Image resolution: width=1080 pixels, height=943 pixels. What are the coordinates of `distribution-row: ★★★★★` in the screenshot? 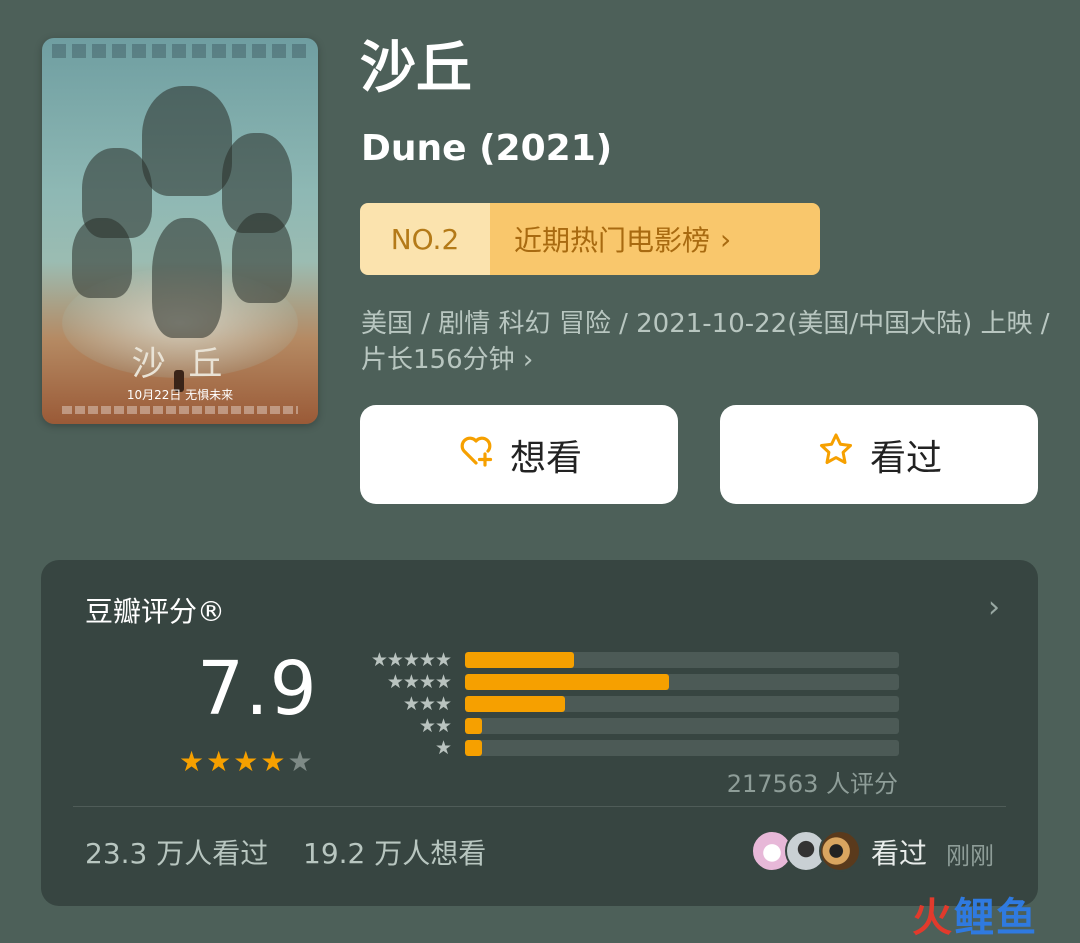 It's located at (628, 660).